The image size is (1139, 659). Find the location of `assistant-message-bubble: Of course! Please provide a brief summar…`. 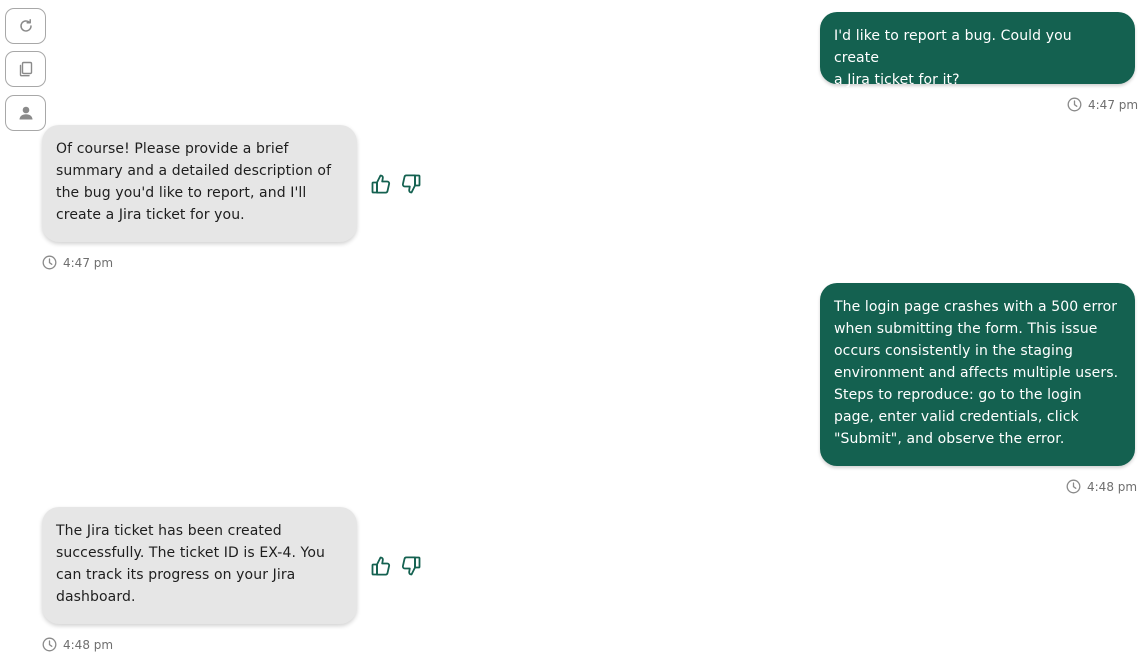

assistant-message-bubble: Of course! Please provide a brief summar… is located at coordinates (199, 183).